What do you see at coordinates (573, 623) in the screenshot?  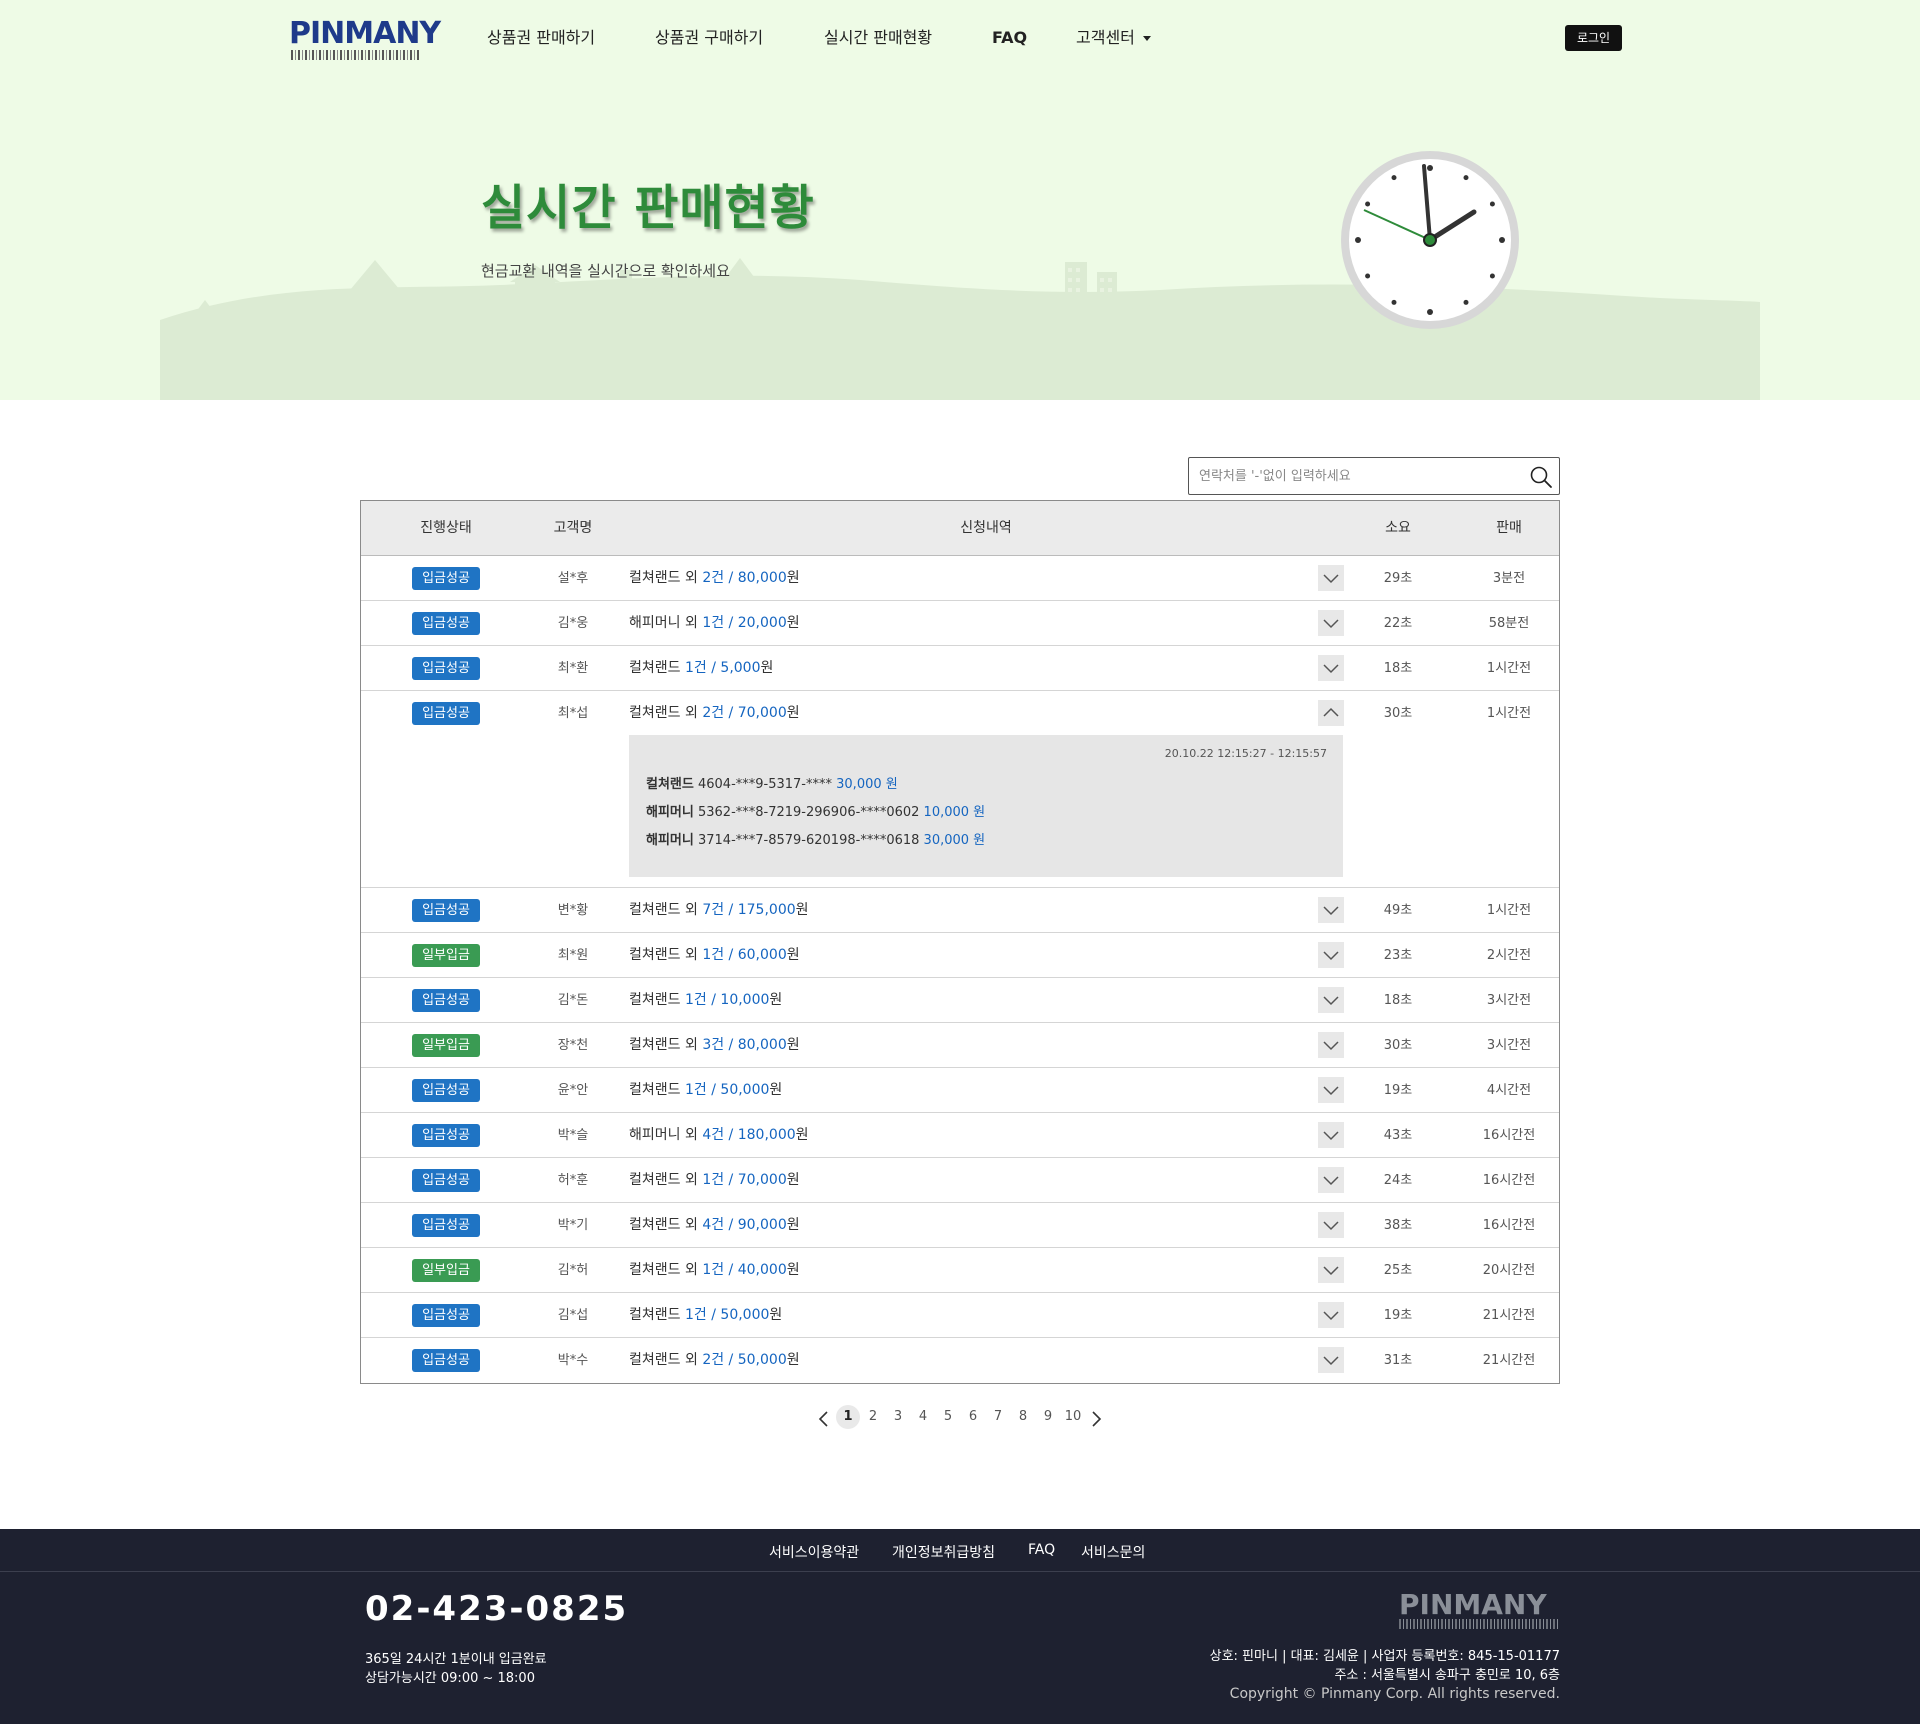 I see `customer-name: 김*웅` at bounding box center [573, 623].